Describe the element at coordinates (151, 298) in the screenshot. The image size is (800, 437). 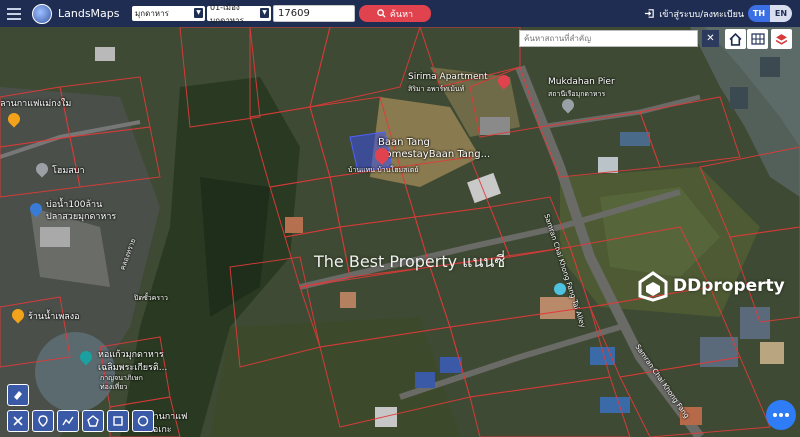
I see `poi-label-pichet: ปิดซั้วคราว` at that location.